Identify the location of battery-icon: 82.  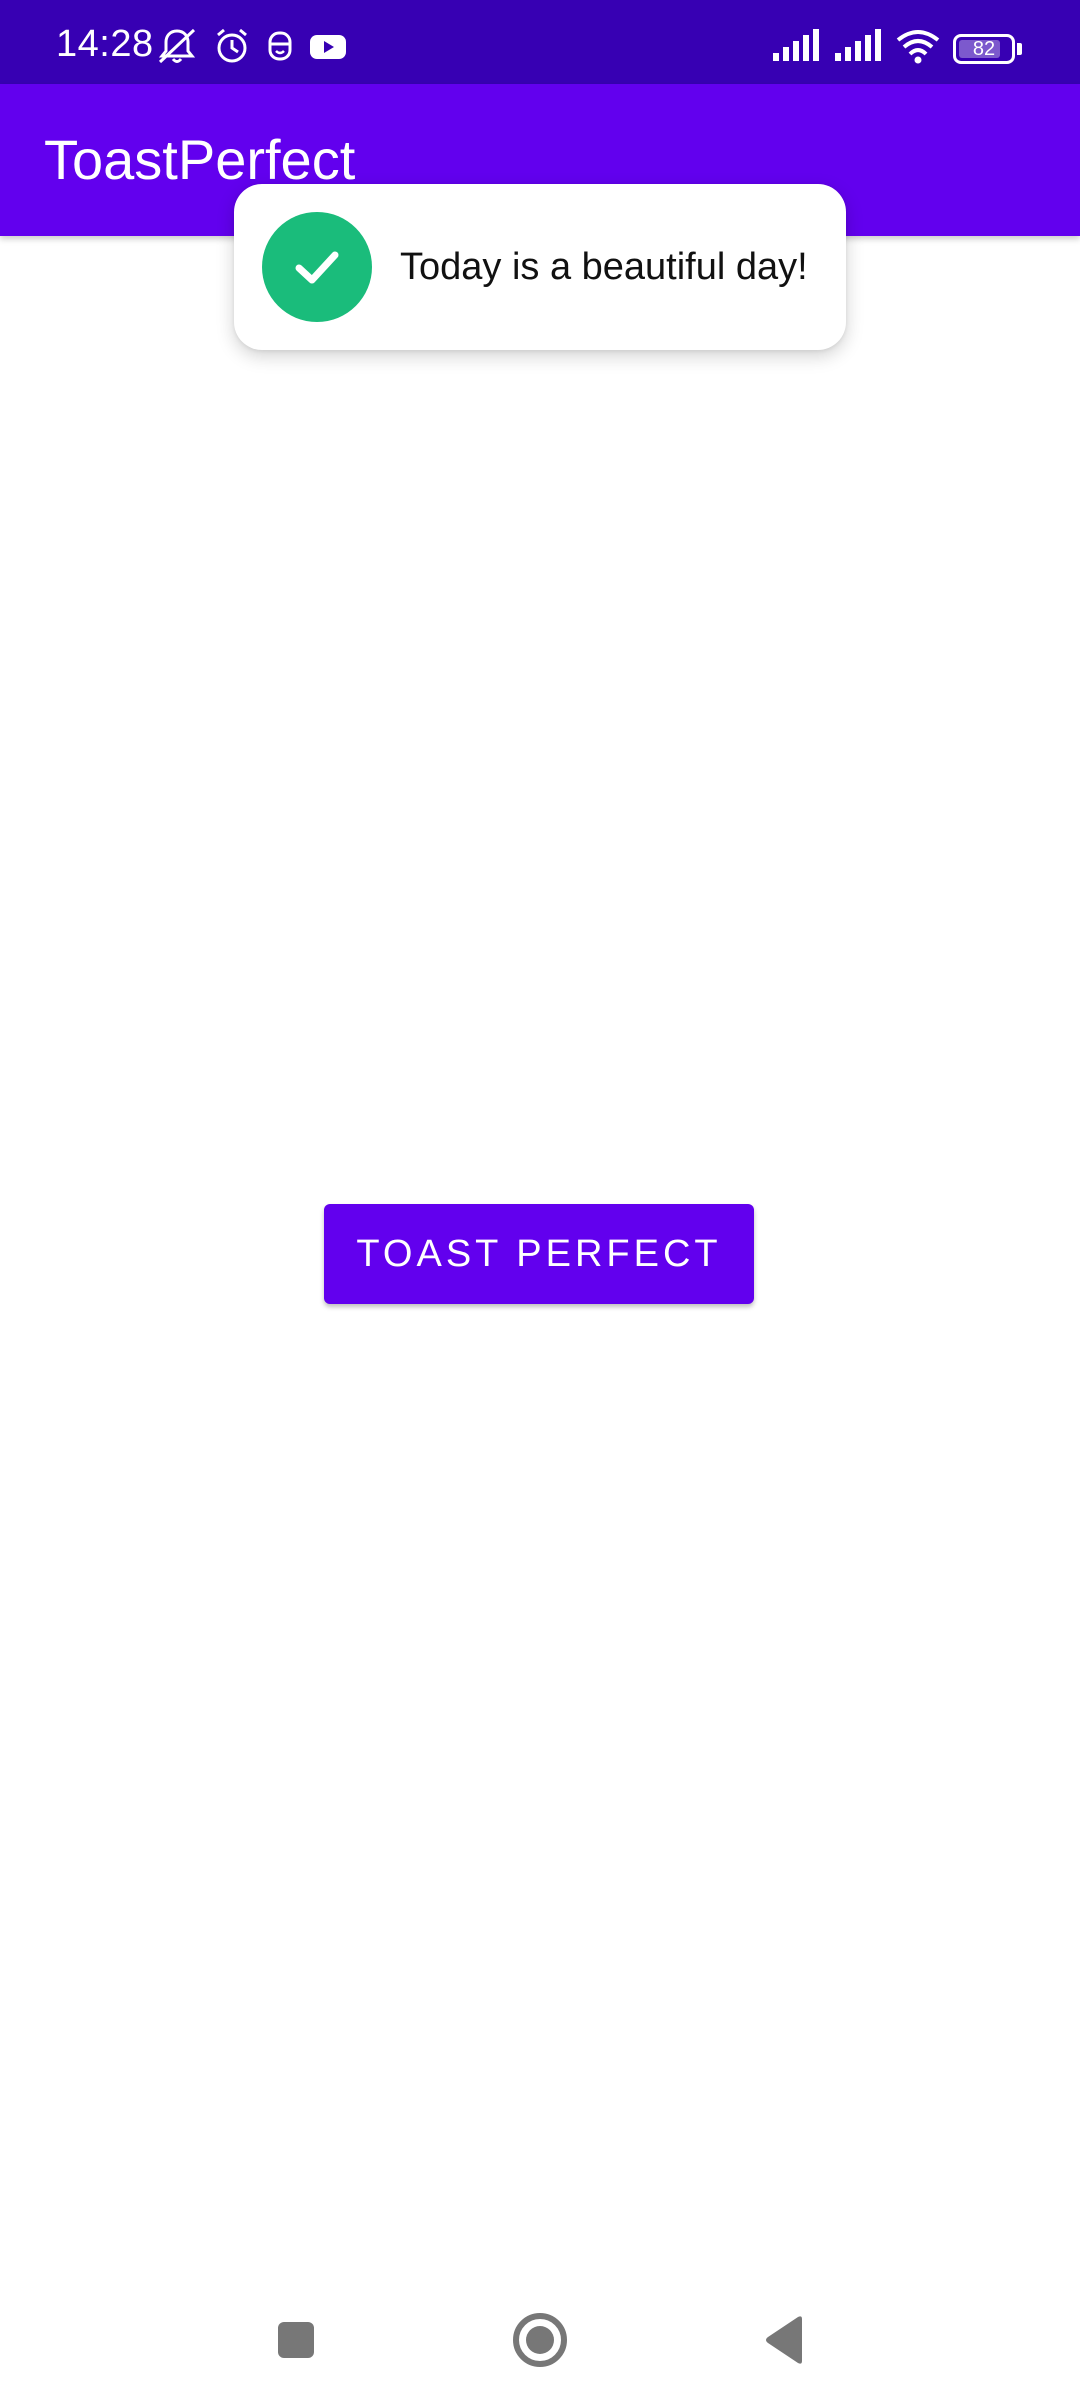
(984, 48).